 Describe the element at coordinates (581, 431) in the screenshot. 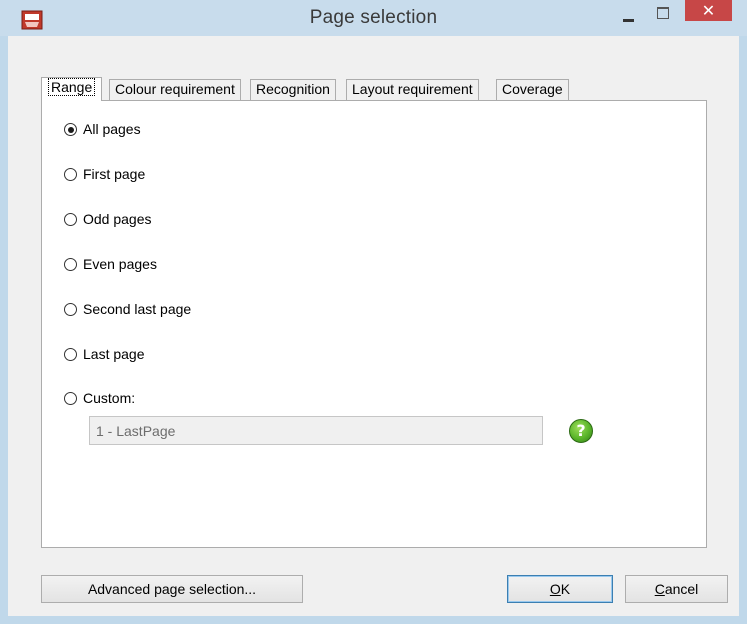

I see `help-icon: ?` at that location.